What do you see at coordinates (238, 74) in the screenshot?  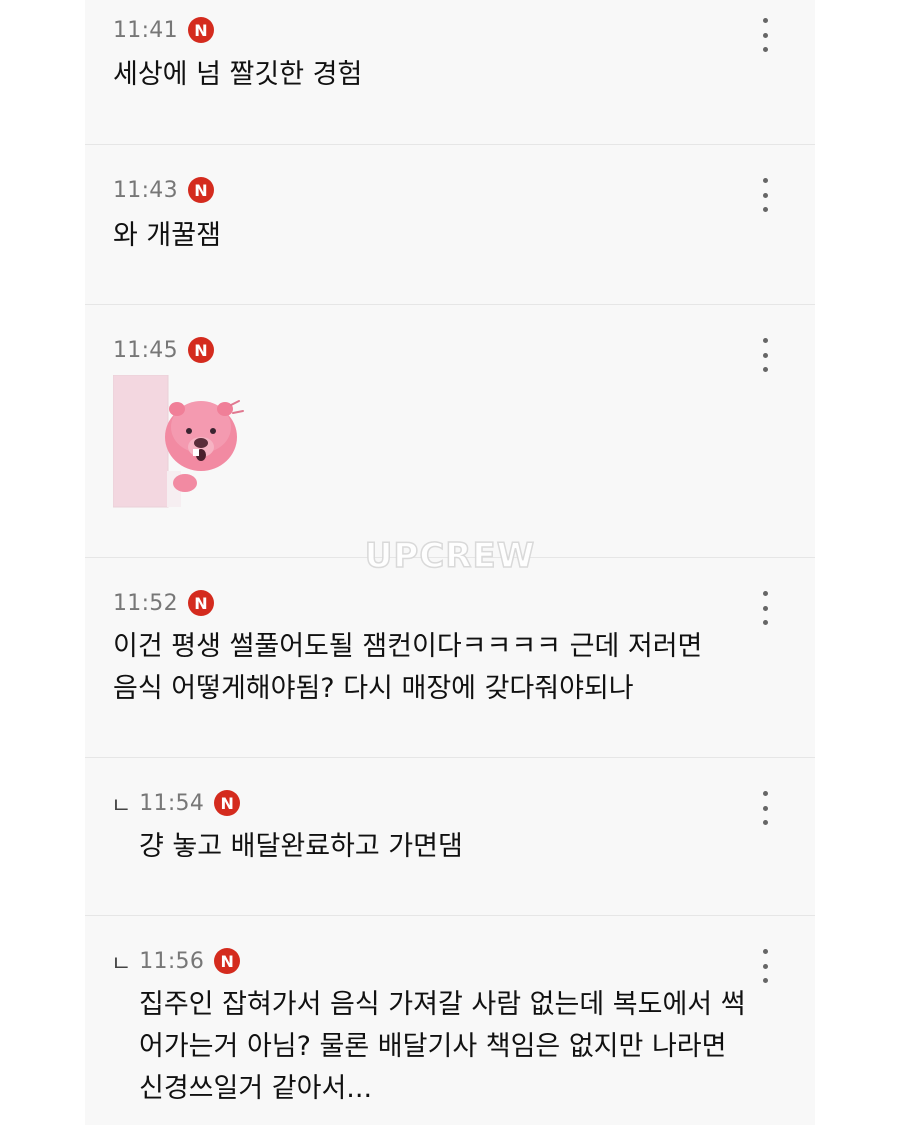 I see `comment-text: 세상에 넘 짤깃한 경험` at bounding box center [238, 74].